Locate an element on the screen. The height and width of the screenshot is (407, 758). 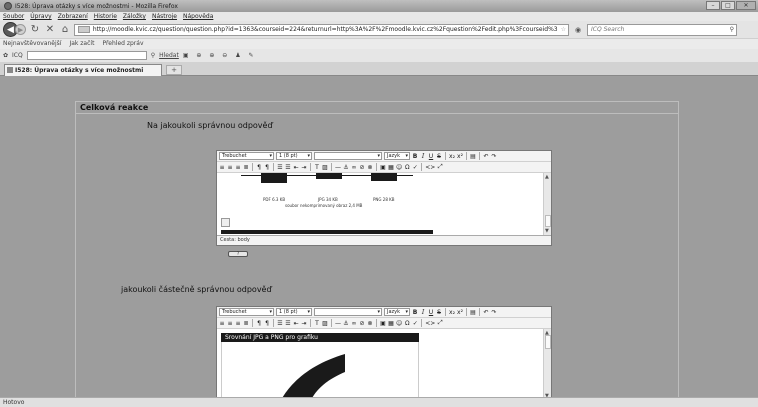
align-right-icon: ≡ is located at coordinates (238, 323).